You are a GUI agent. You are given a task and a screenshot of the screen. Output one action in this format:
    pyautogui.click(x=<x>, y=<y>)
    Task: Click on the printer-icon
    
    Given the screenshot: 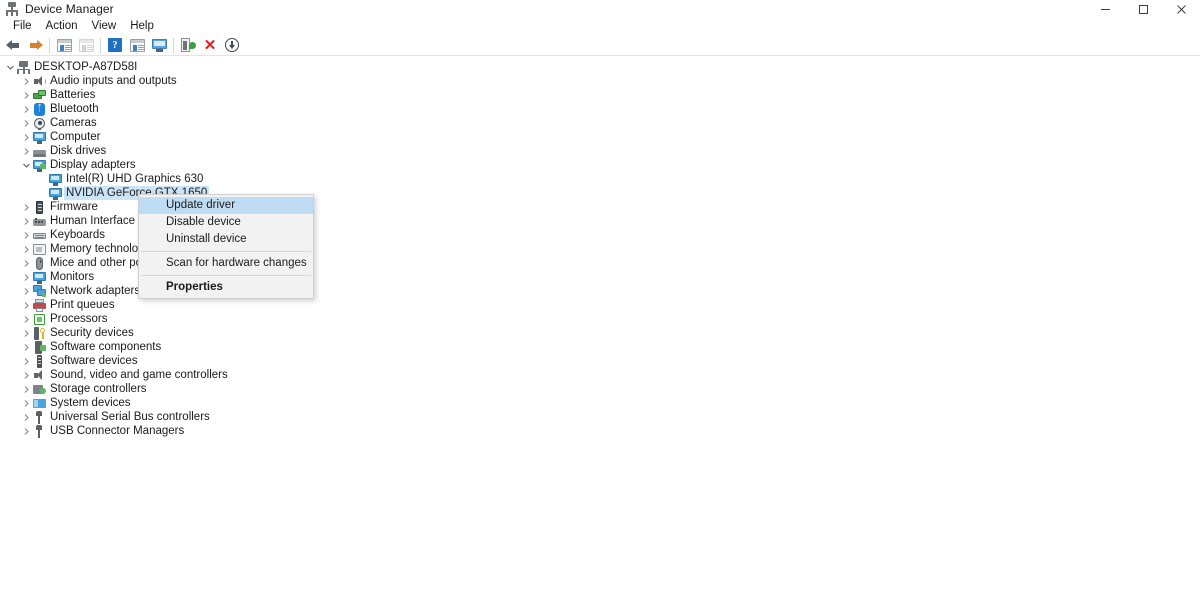 What is the action you would take?
    pyautogui.click(x=39, y=305)
    